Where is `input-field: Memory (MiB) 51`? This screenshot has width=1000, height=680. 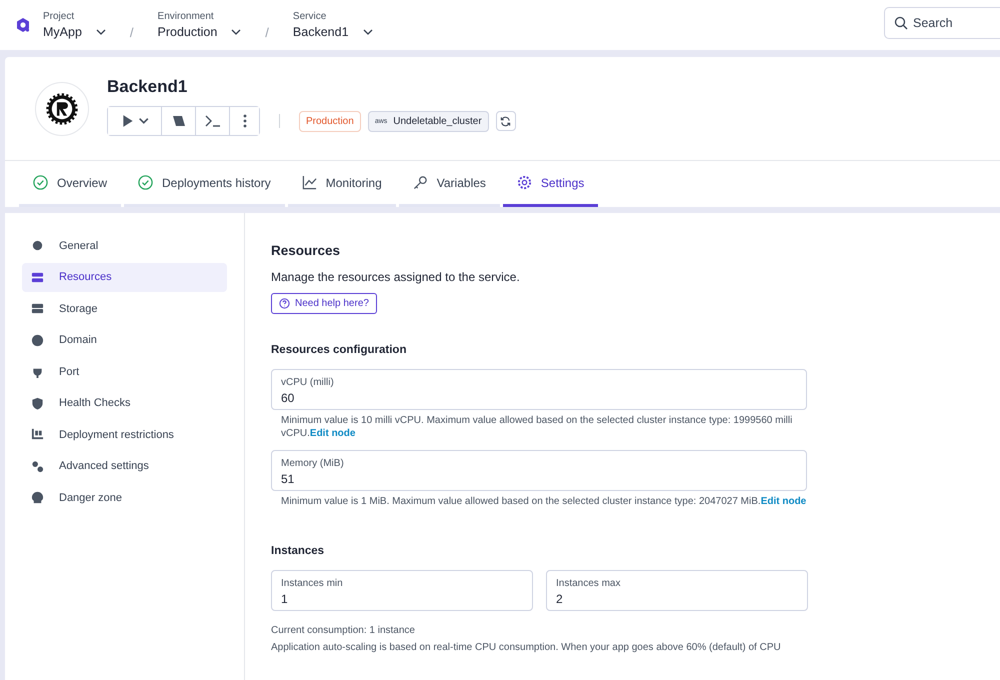
input-field: Memory (MiB) 51 is located at coordinates (539, 470).